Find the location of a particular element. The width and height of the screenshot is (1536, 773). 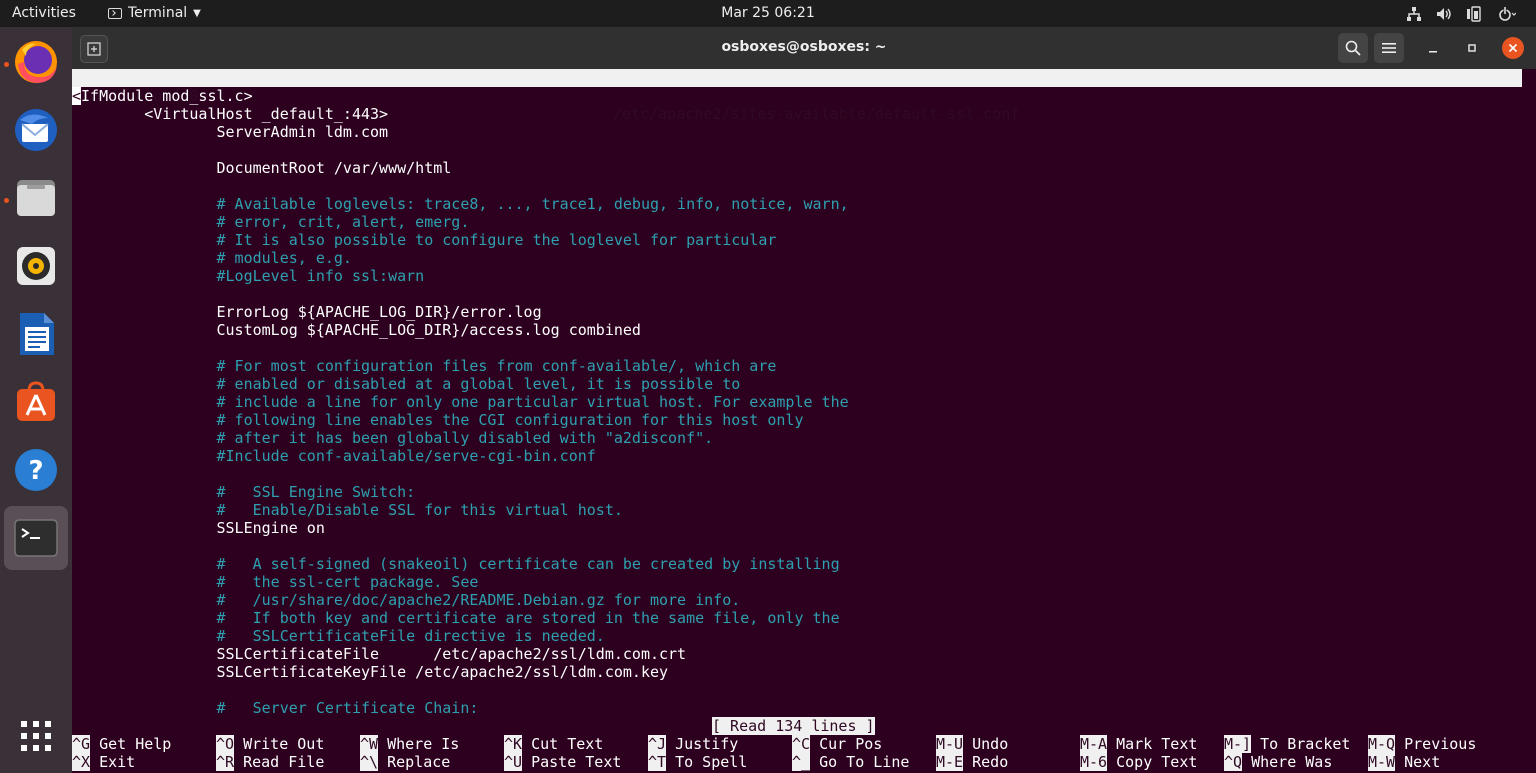

dock-terminal is located at coordinates (36, 538).